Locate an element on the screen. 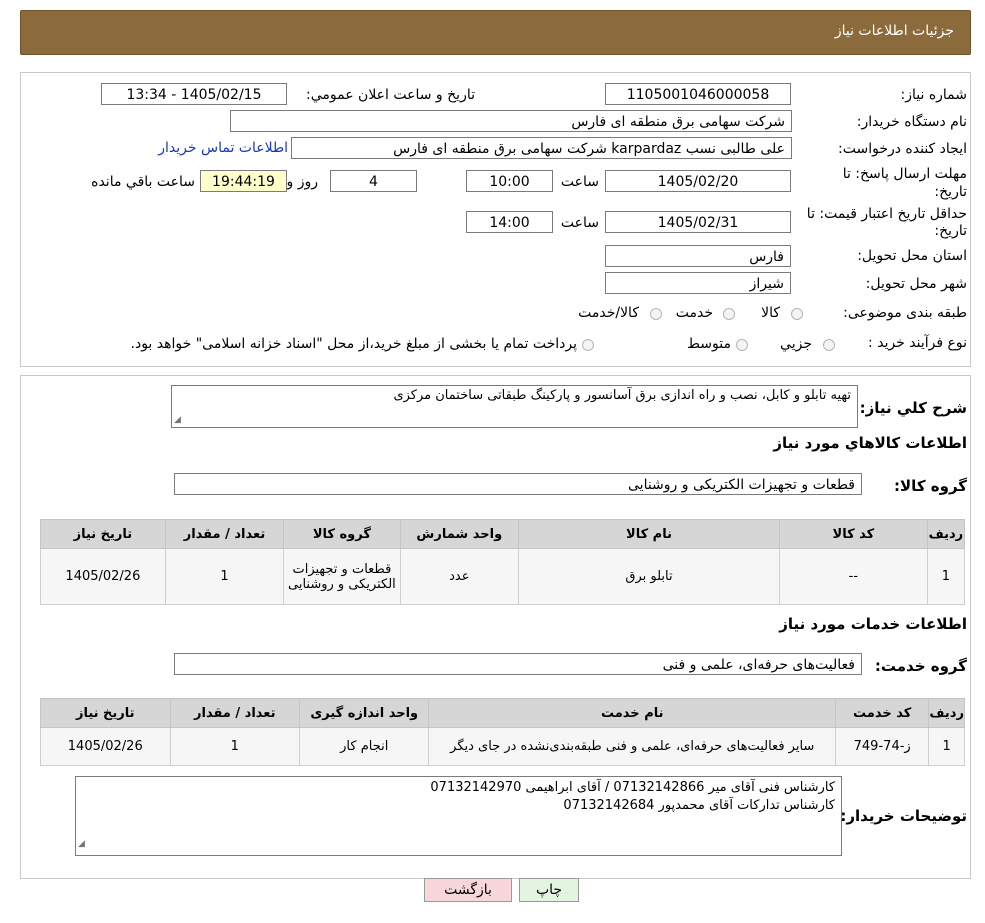 Image resolution: width=985 pixels, height=923 pixels. page-header: جزئیات اطلاعات نیاز is located at coordinates (495, 32).